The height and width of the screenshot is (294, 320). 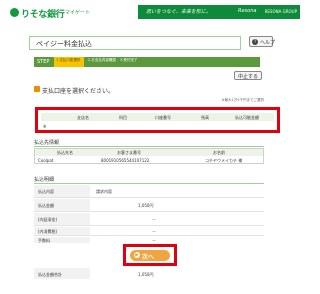 I want to click on destination-header: 払込先名 お客さま番号 お名前, so click(x=149, y=152).